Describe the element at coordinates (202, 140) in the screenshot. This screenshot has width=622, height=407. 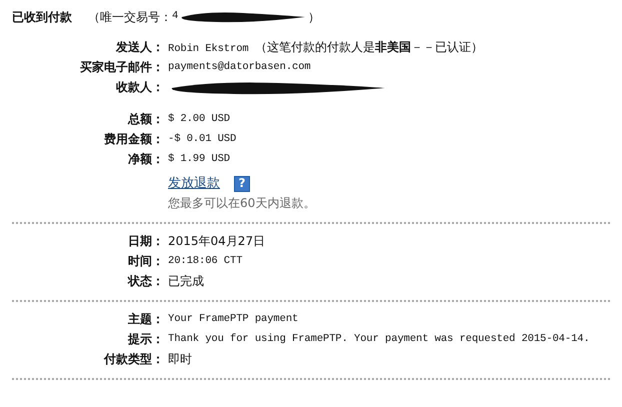
I see `field-value: -$ 0.01 USD` at that location.